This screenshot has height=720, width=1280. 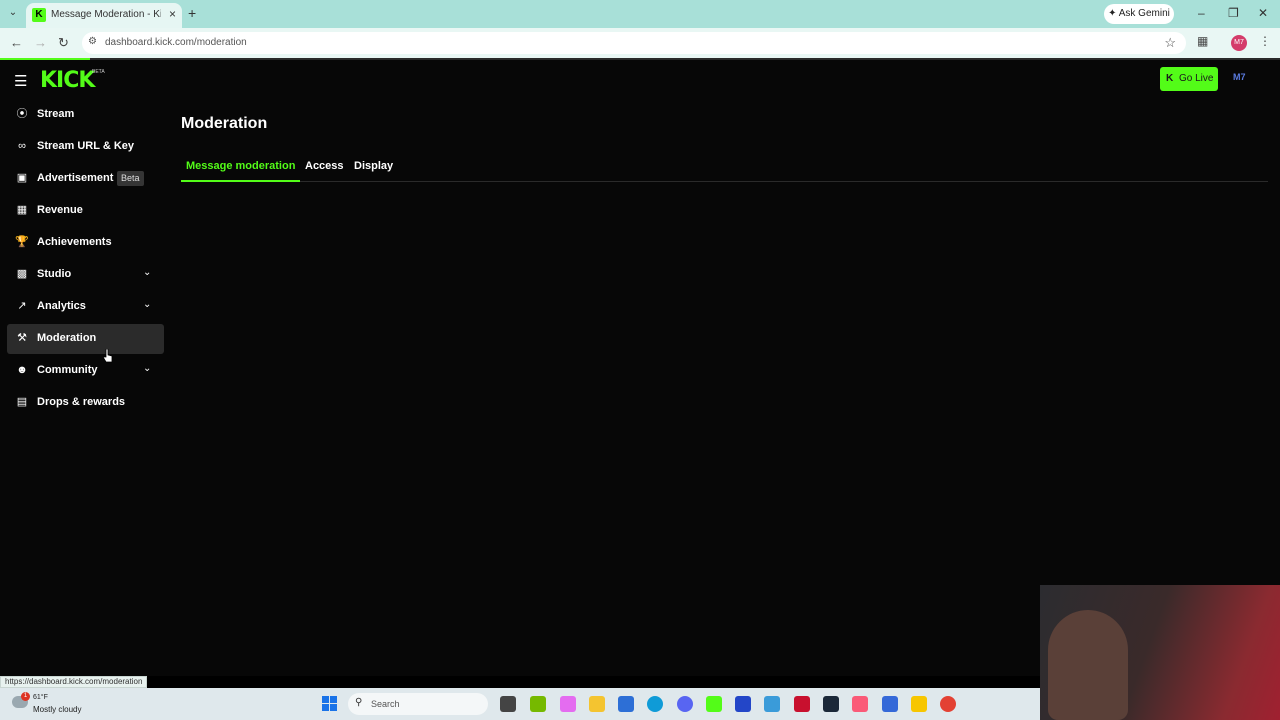 What do you see at coordinates (1265, 41) in the screenshot?
I see `browser-menu-icon: ⋮` at bounding box center [1265, 41].